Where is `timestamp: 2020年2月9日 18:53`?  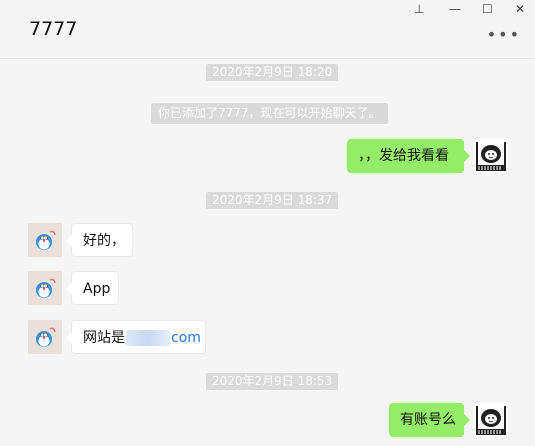
timestamp: 2020年2月9日 18:53 is located at coordinates (272, 381).